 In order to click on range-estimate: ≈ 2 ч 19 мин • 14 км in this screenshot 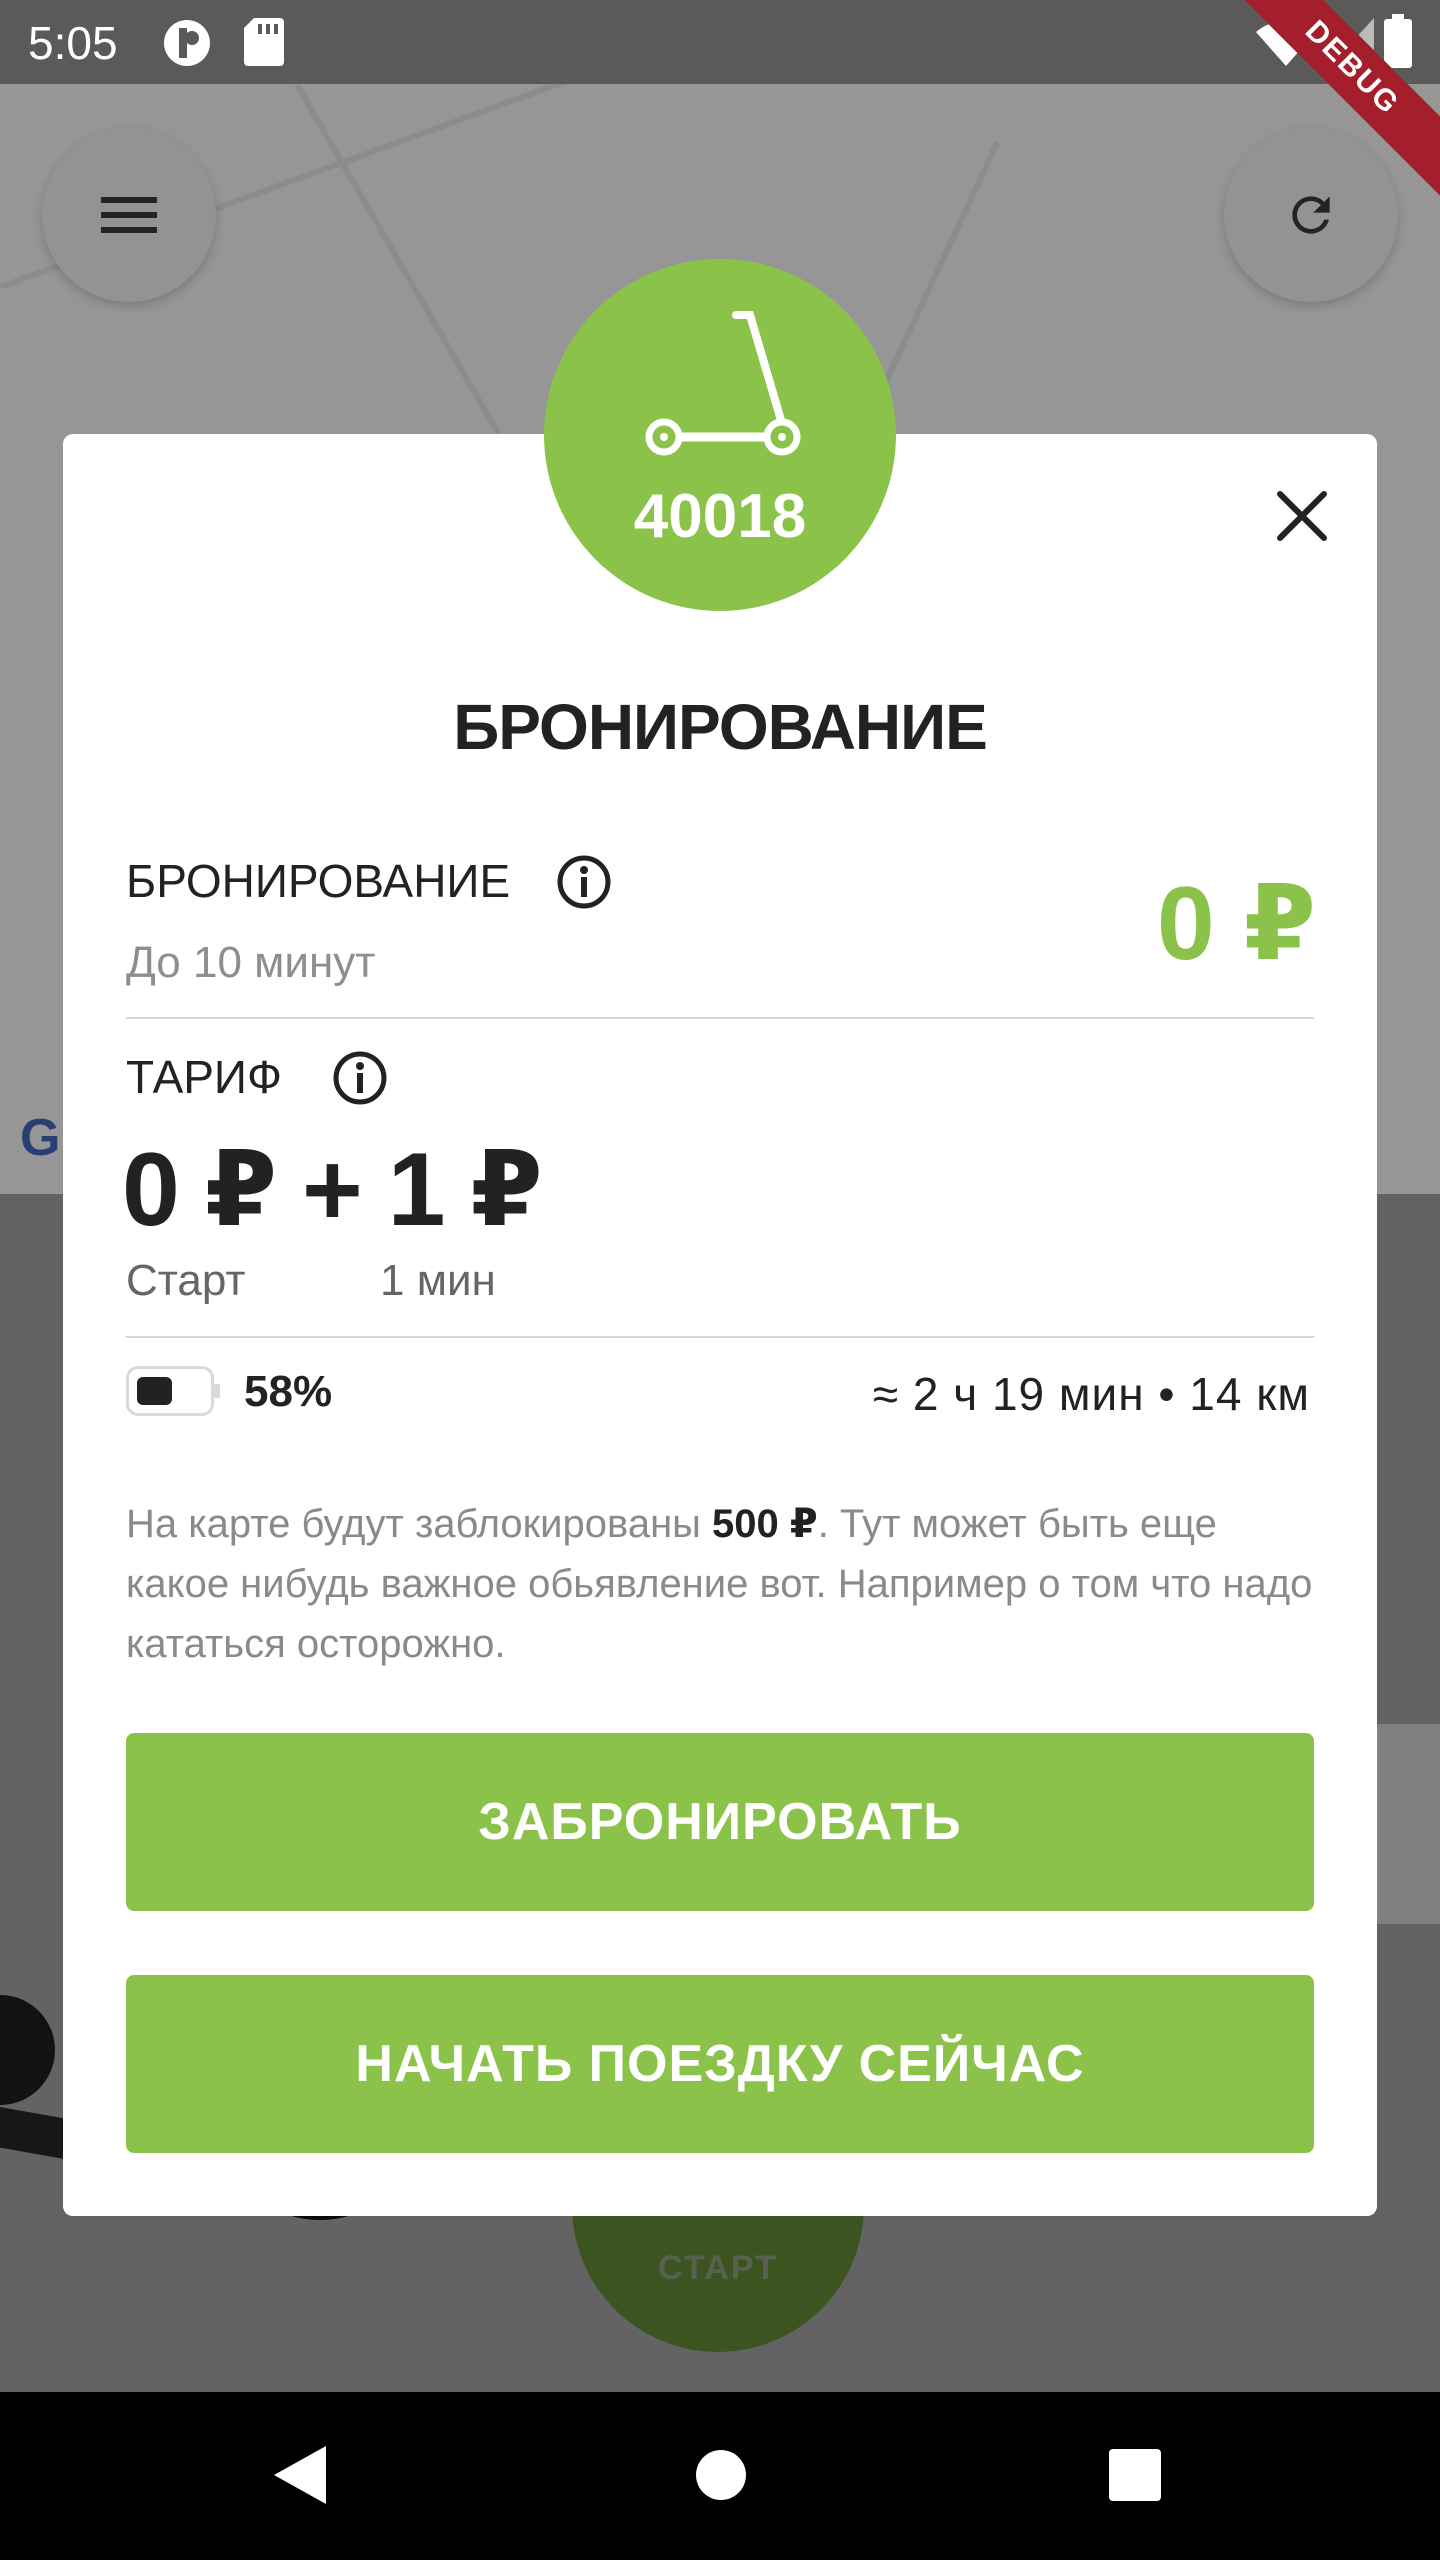, I will do `click(1091, 1394)`.